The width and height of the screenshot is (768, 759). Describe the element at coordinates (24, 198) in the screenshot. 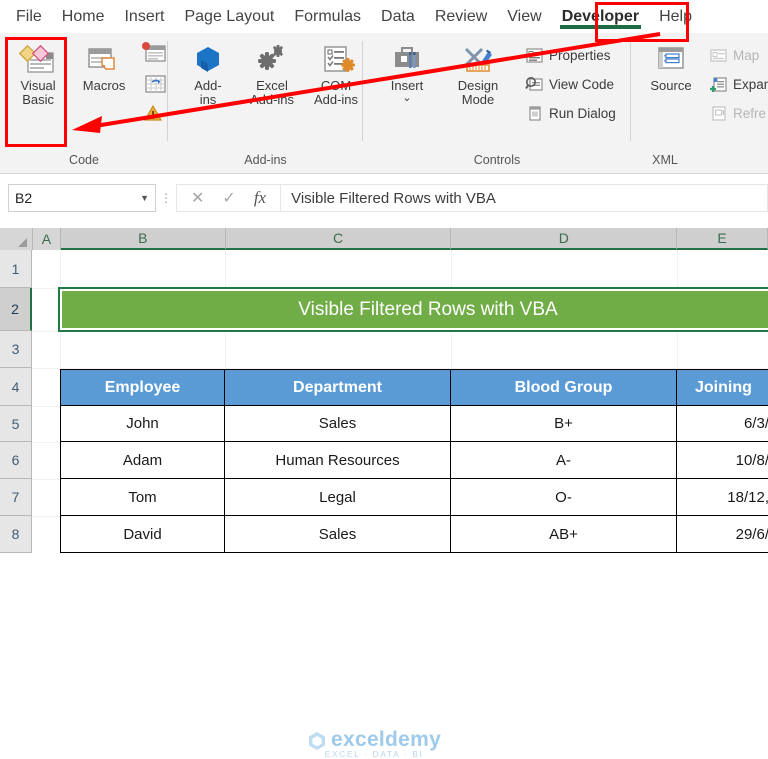

I see `name-box-value: B2` at that location.